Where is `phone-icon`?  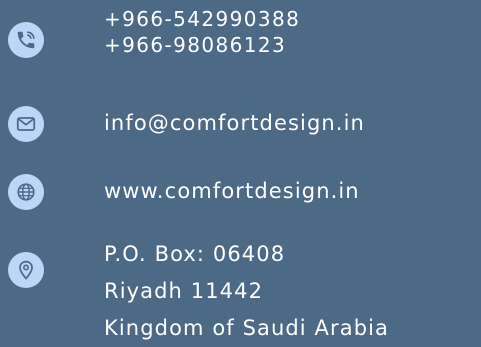 phone-icon is located at coordinates (26, 40).